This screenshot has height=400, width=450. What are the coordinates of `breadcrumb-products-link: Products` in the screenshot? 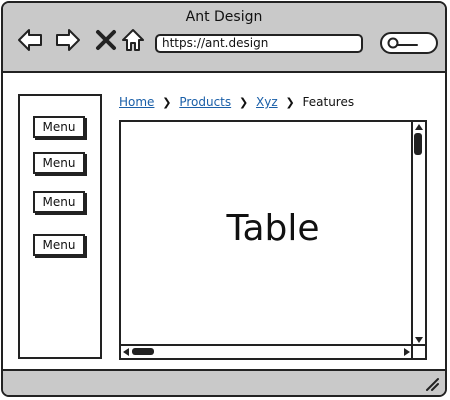 It's located at (205, 102).